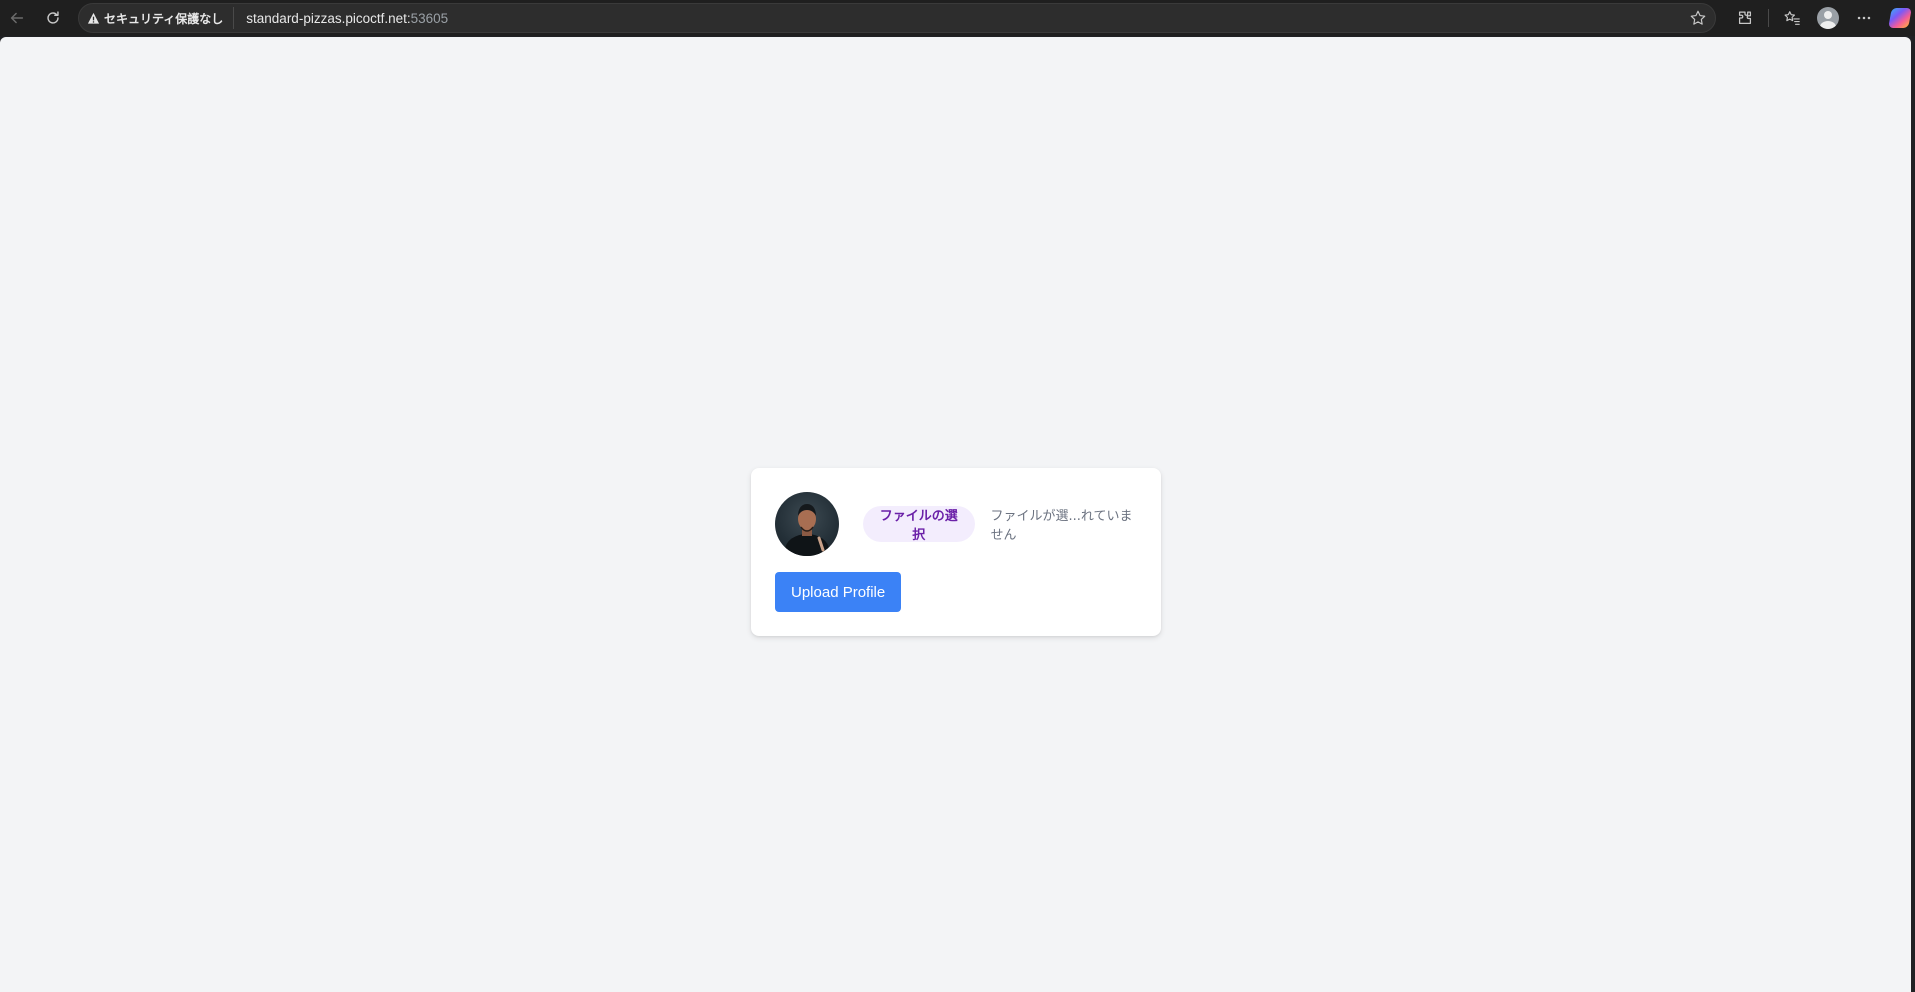  Describe the element at coordinates (919, 524) in the screenshot. I see `choose-file-button: ファイルの選択` at that location.